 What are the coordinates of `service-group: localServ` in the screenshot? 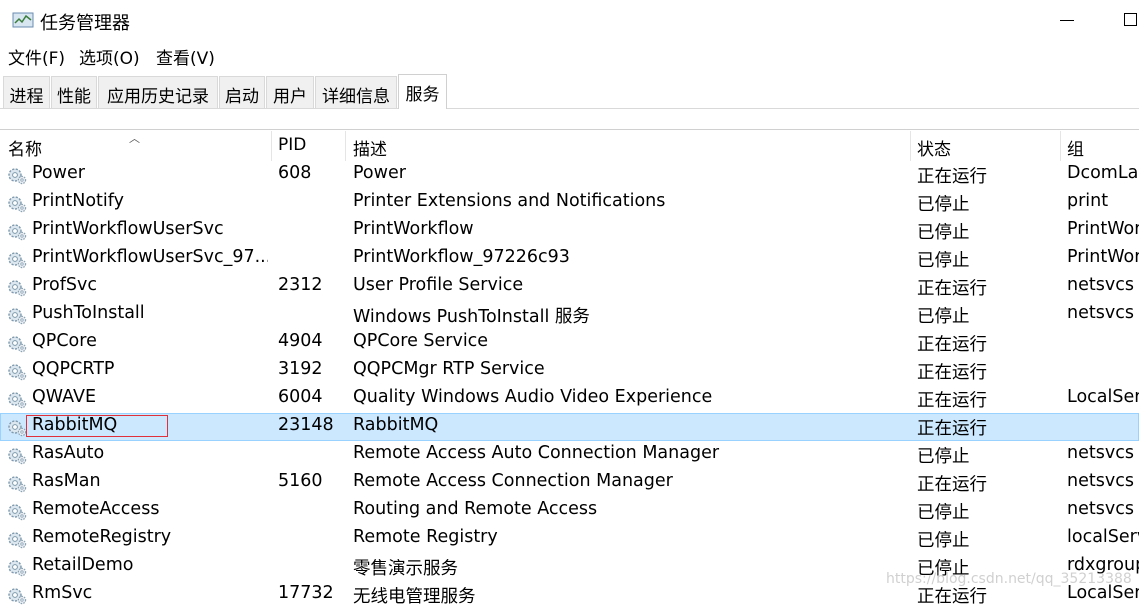 It's located at (1103, 537).